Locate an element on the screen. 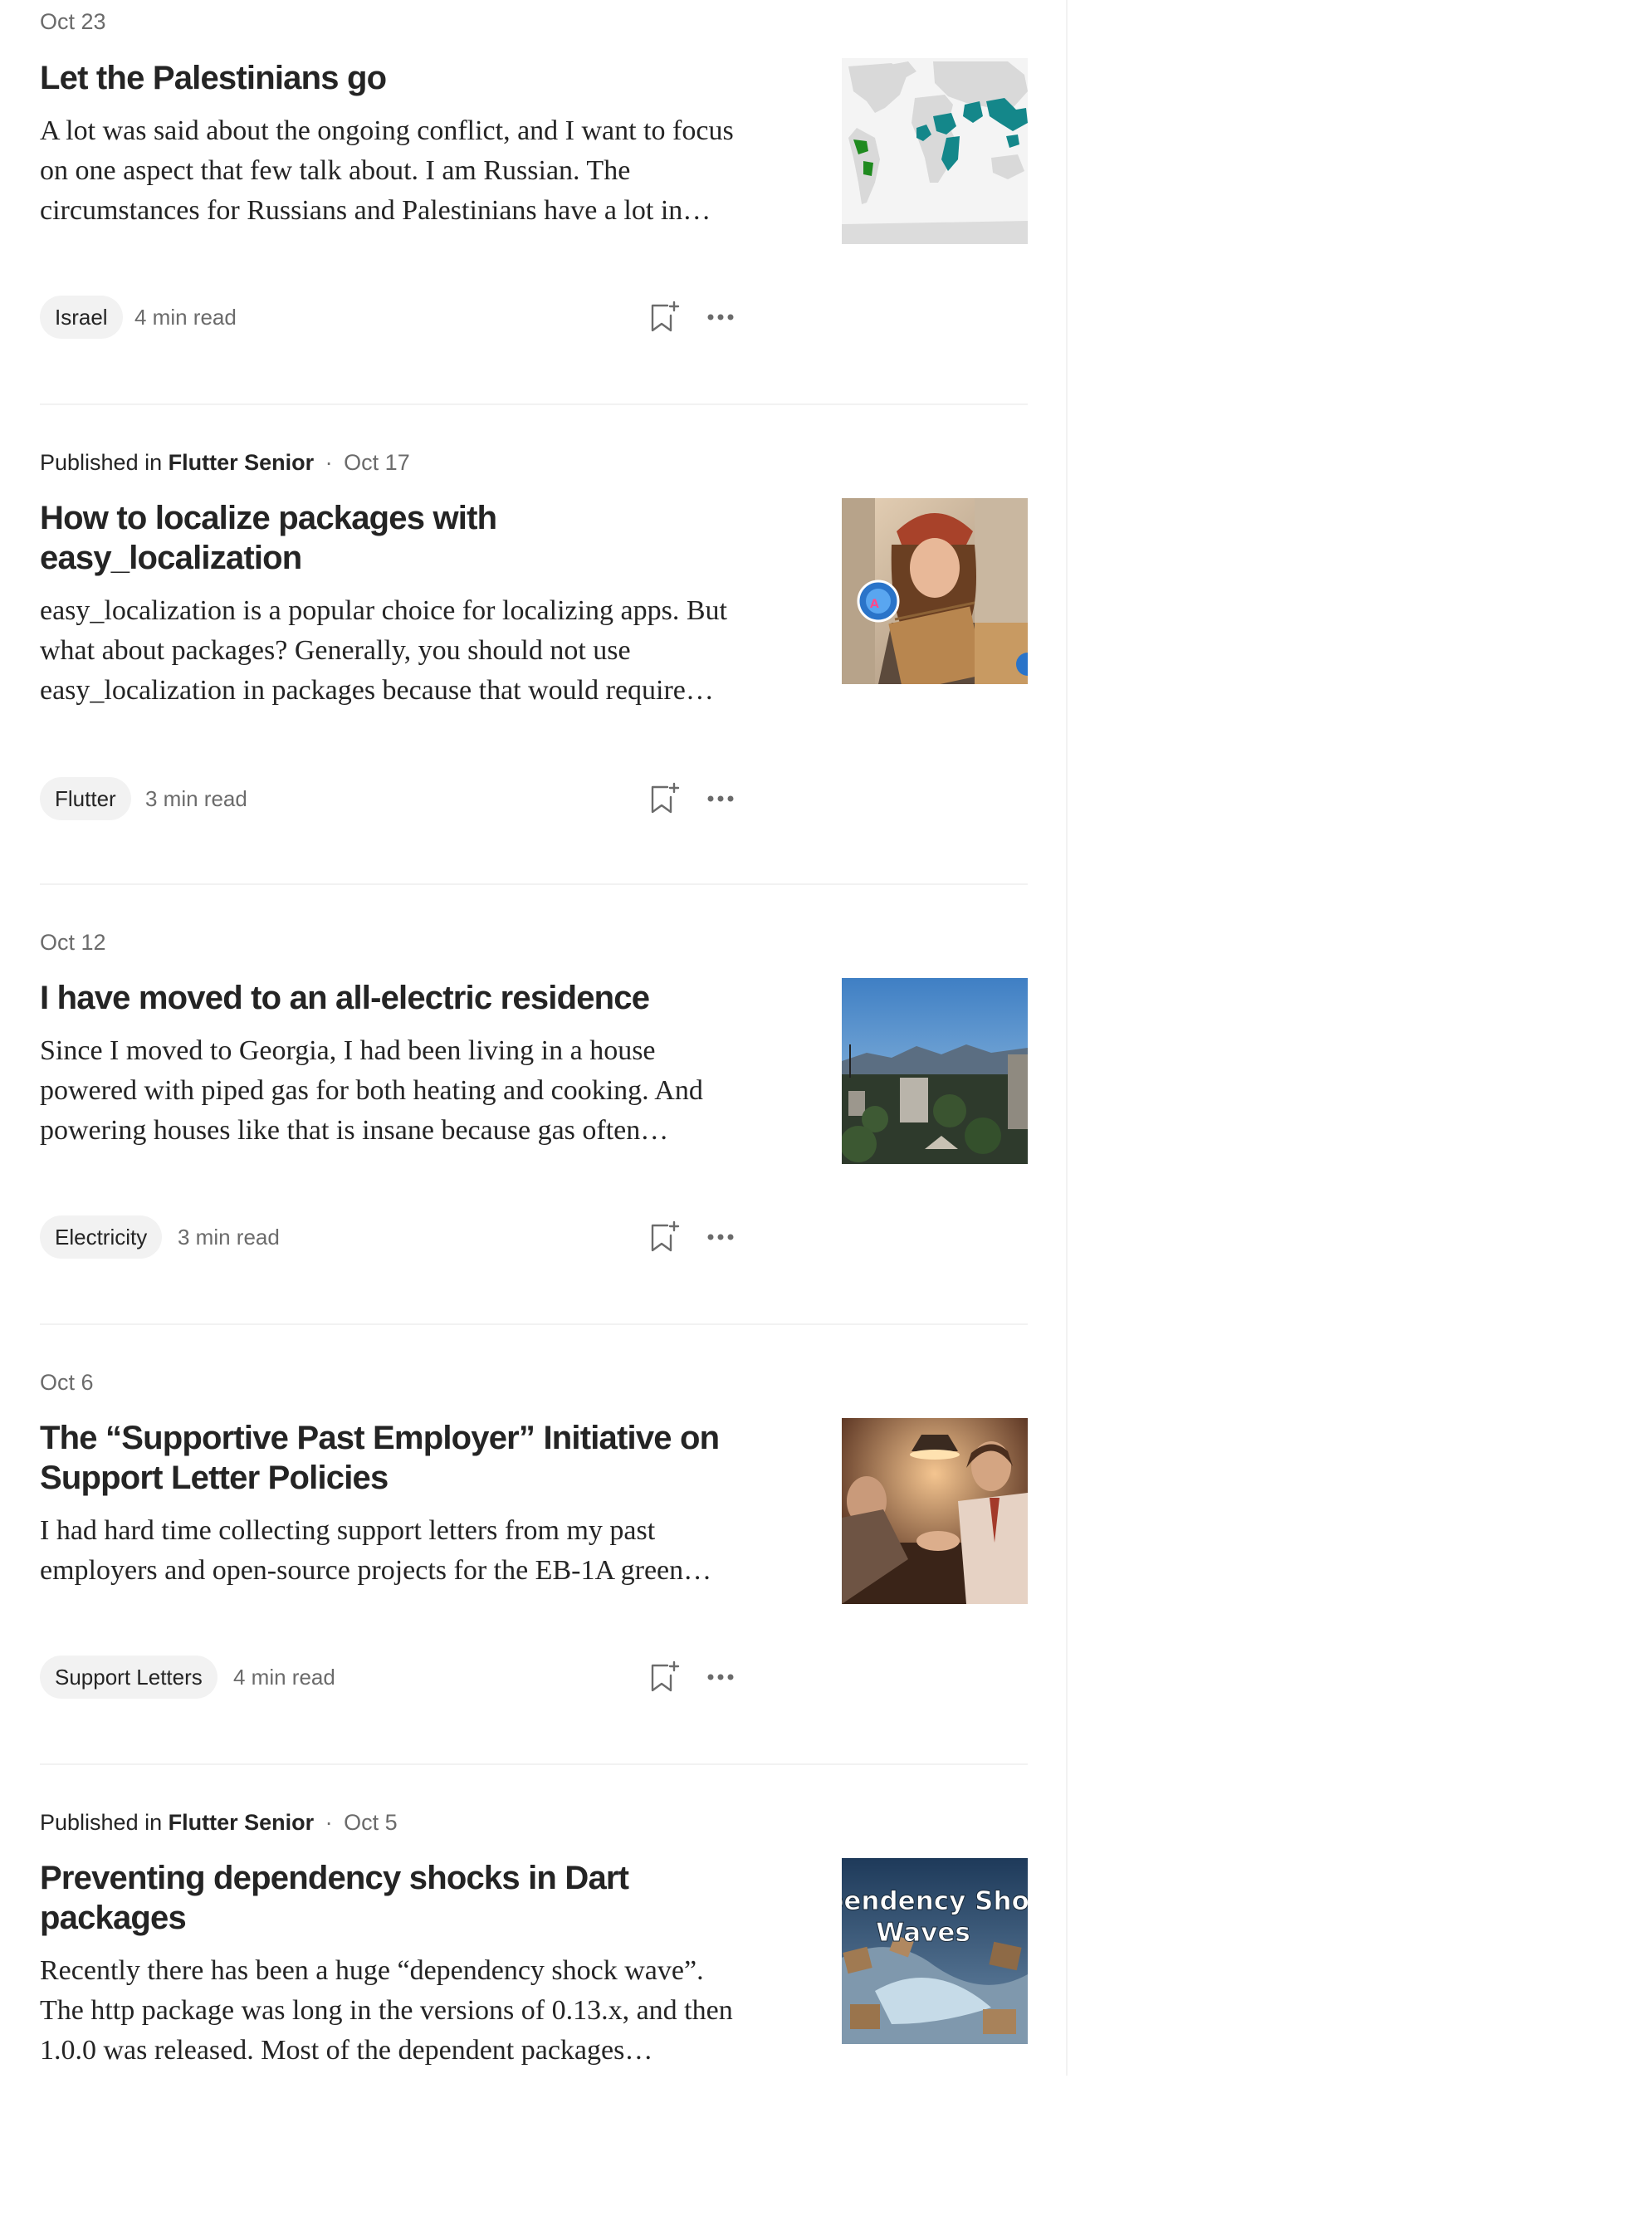 This screenshot has width=1652, height=2240. world-map-image is located at coordinates (935, 151).